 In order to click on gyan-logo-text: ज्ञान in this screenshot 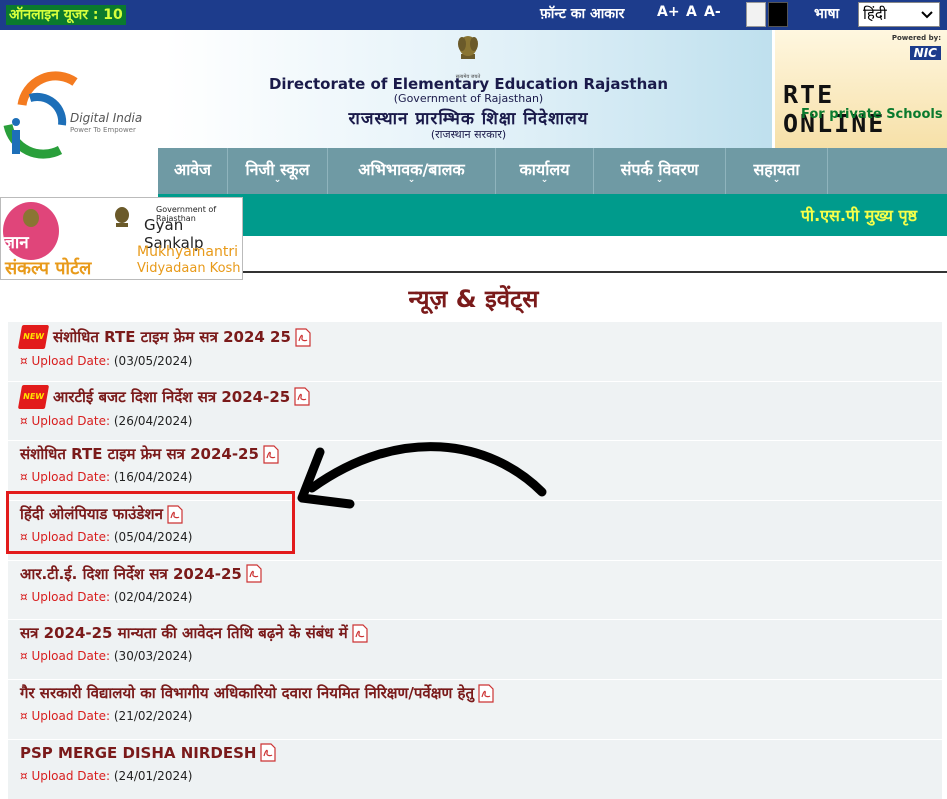, I will do `click(16, 243)`.